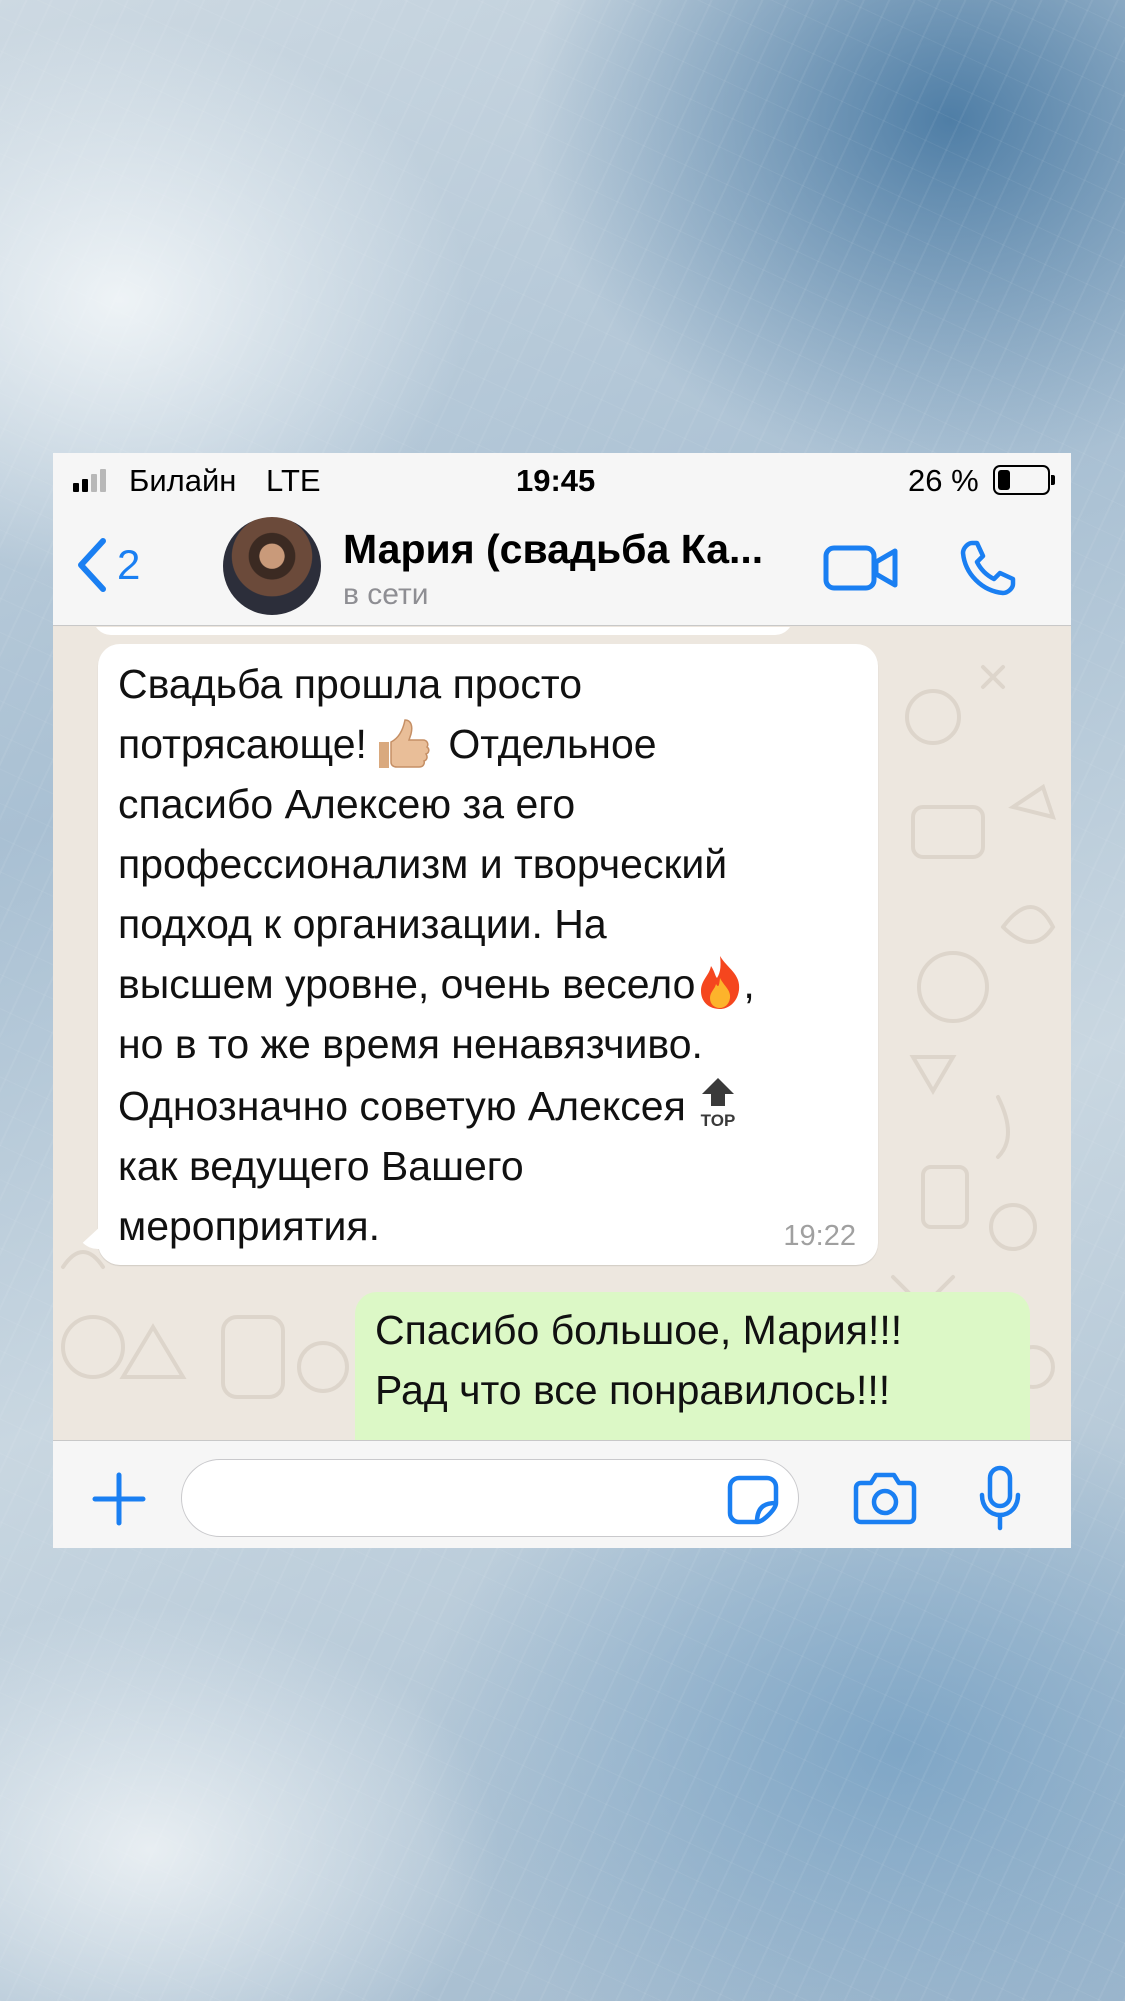 This screenshot has width=1125, height=2001. What do you see at coordinates (718, 1102) in the screenshot?
I see `top-arrow-emoji-icon: TOP` at bounding box center [718, 1102].